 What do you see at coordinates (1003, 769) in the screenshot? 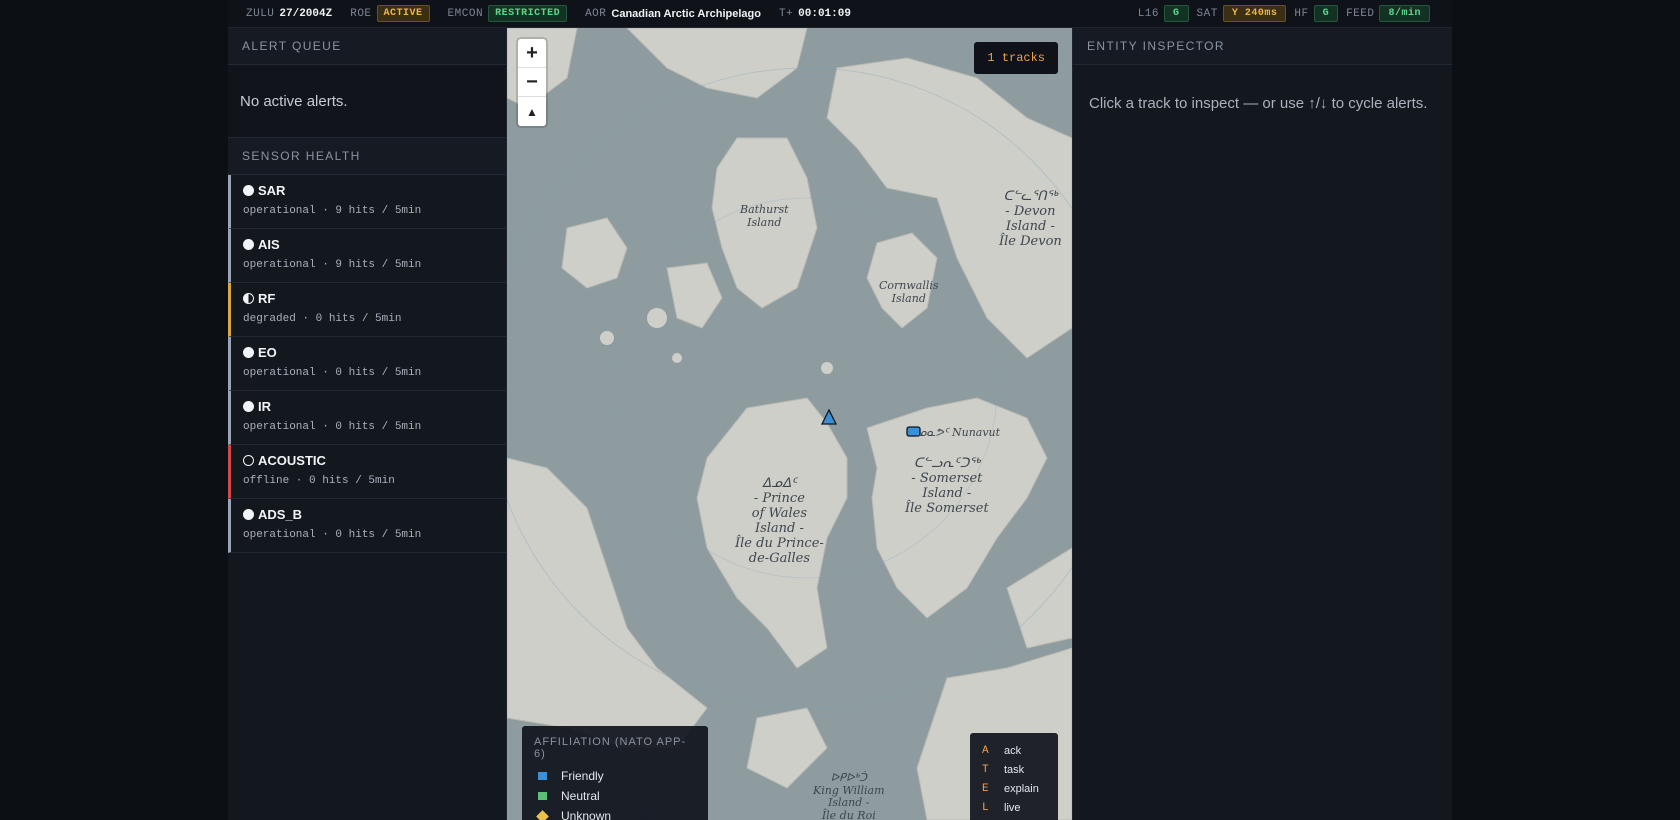
I see `hotkey-task: T task` at bounding box center [1003, 769].